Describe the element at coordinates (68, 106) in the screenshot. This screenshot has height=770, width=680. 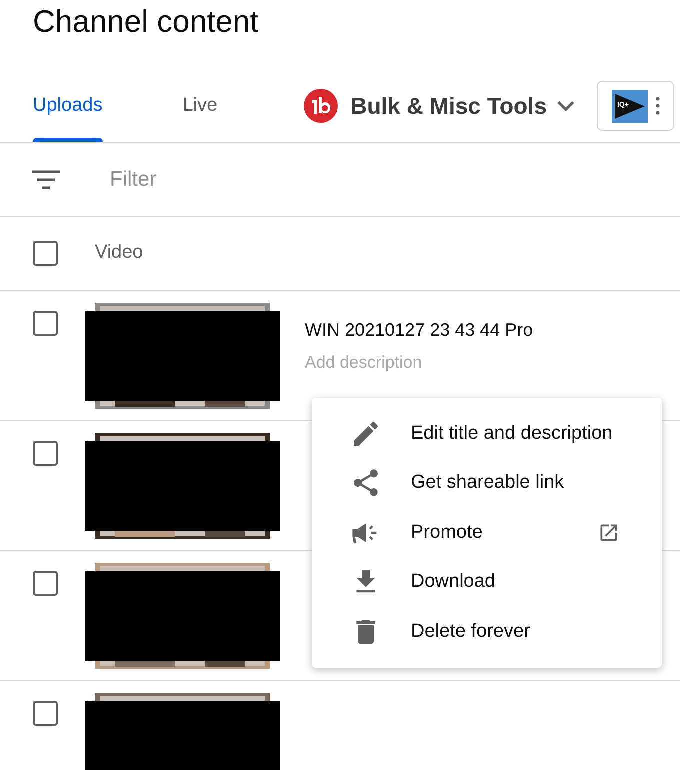
I see `tab: Uploads` at that location.